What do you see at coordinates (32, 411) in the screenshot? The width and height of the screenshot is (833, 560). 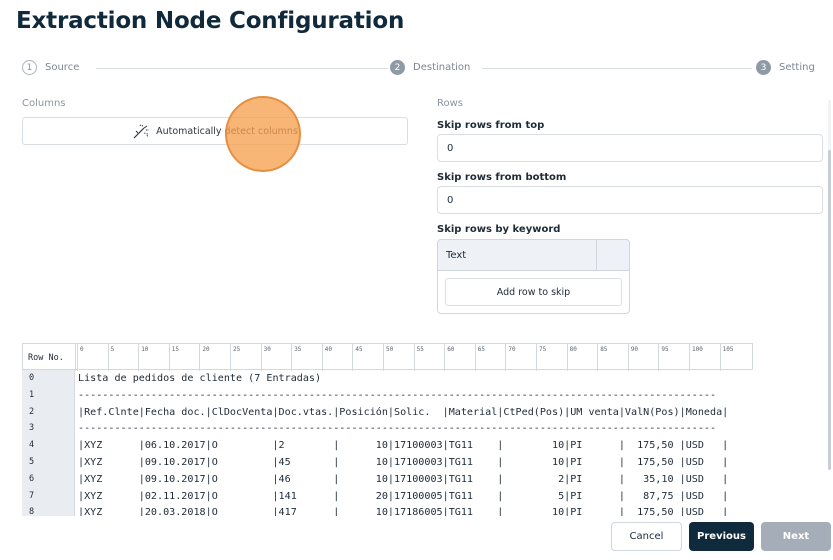 I see `row-number: 2` at bounding box center [32, 411].